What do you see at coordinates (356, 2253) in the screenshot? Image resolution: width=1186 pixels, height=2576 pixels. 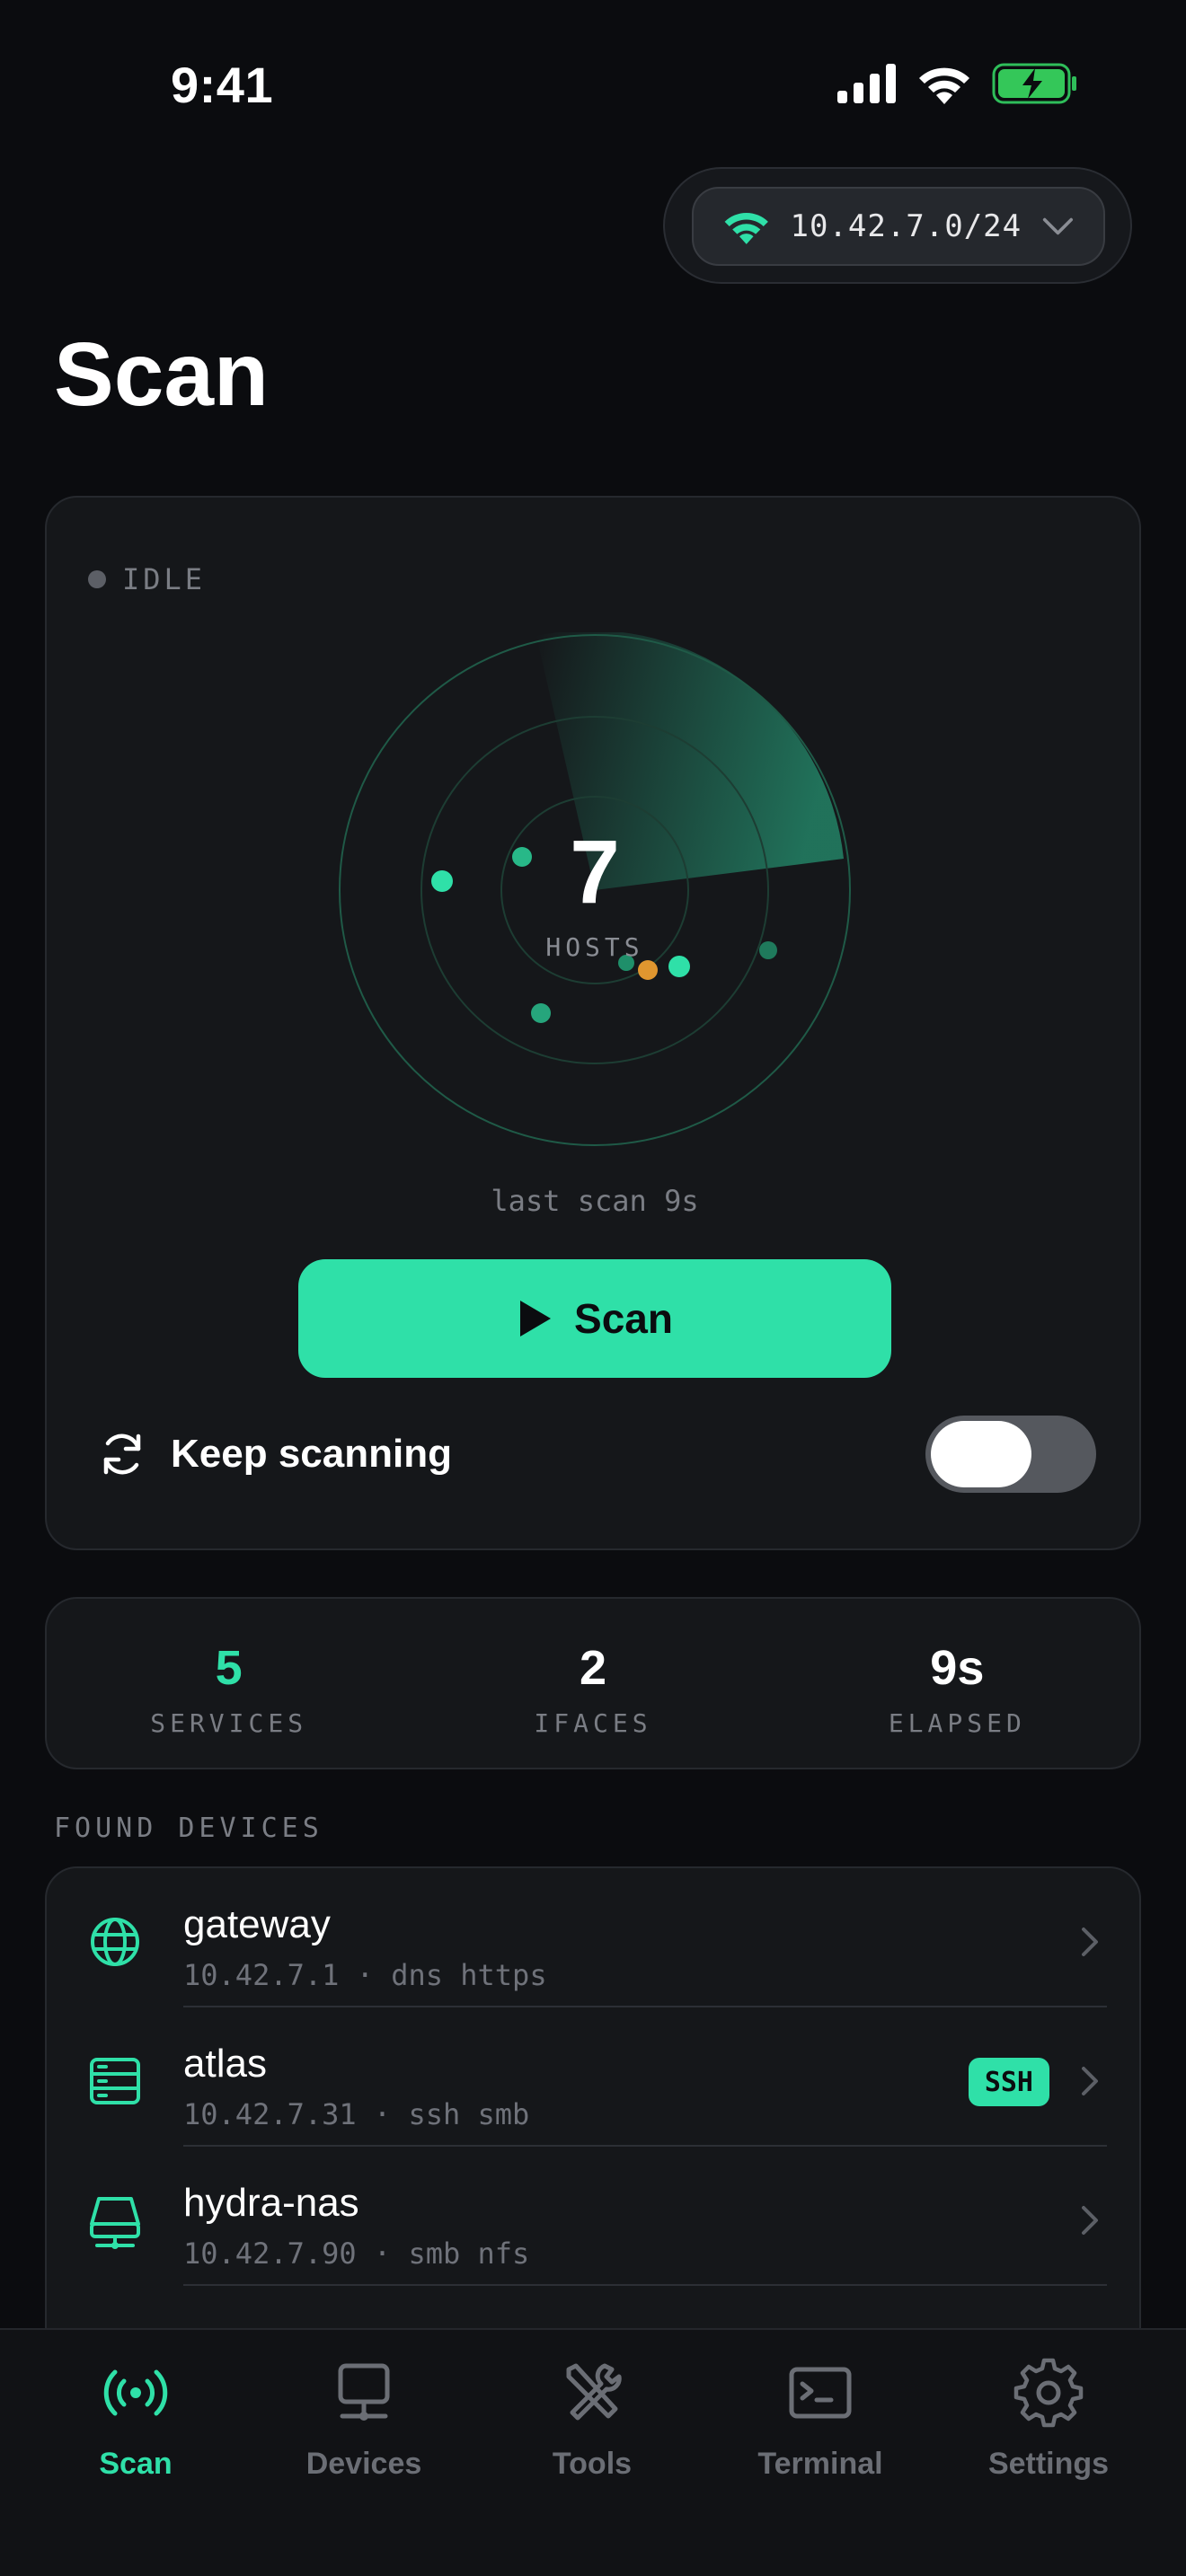 I see `device-meta: 10.42.7.90 · smb nfs` at bounding box center [356, 2253].